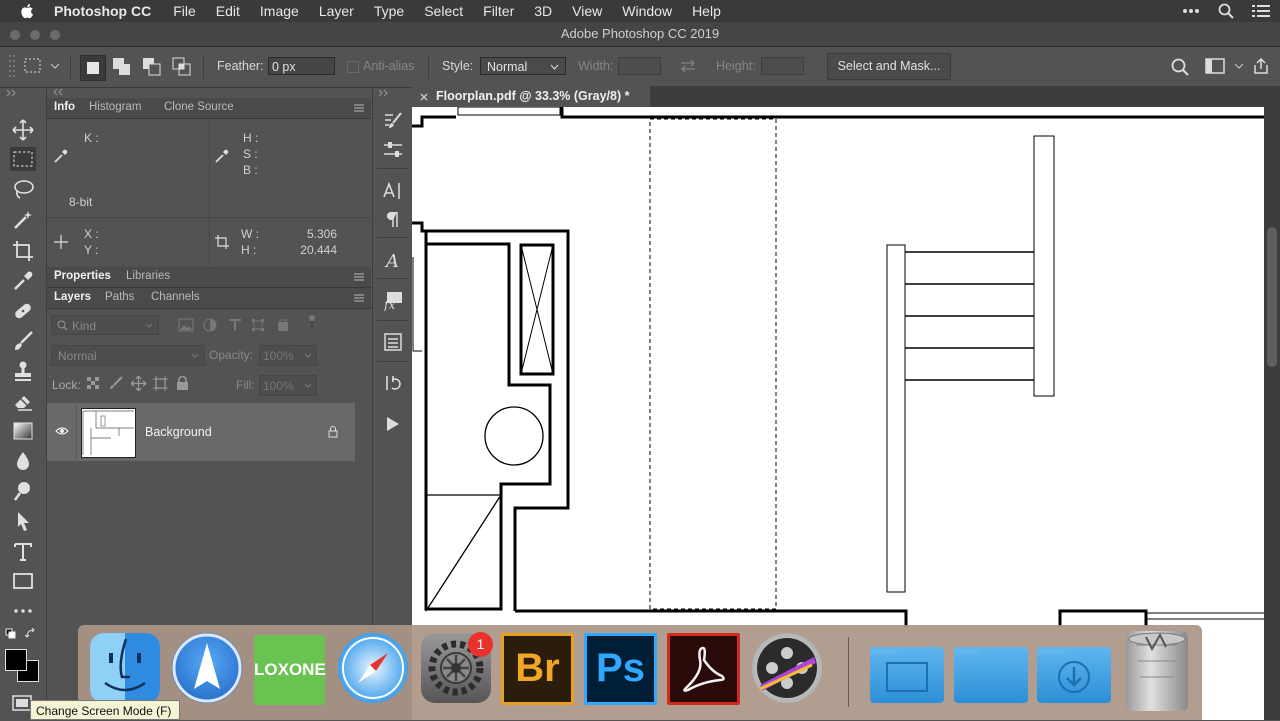  Describe the element at coordinates (23, 159) in the screenshot. I see `rectangular-marquee-tool` at that location.